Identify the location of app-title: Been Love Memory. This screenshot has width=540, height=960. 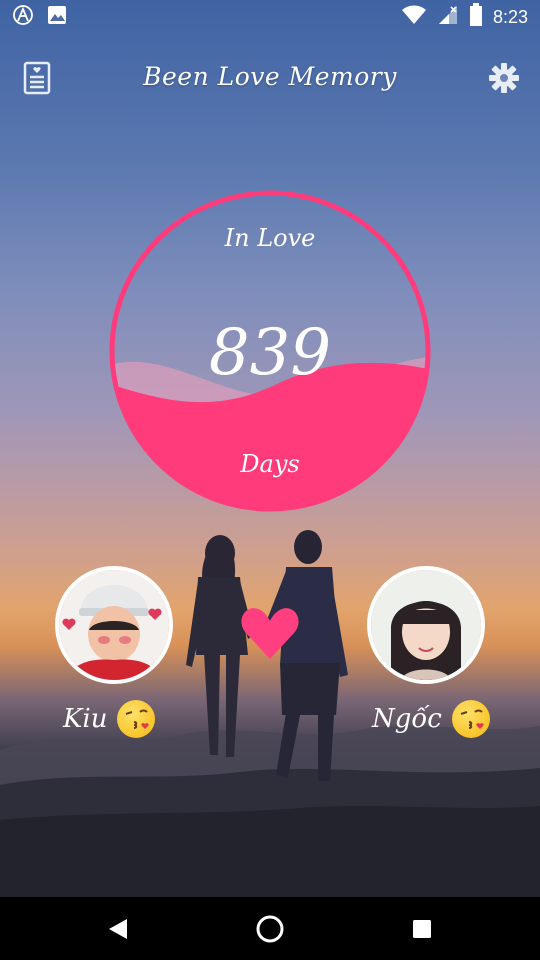
(270, 76).